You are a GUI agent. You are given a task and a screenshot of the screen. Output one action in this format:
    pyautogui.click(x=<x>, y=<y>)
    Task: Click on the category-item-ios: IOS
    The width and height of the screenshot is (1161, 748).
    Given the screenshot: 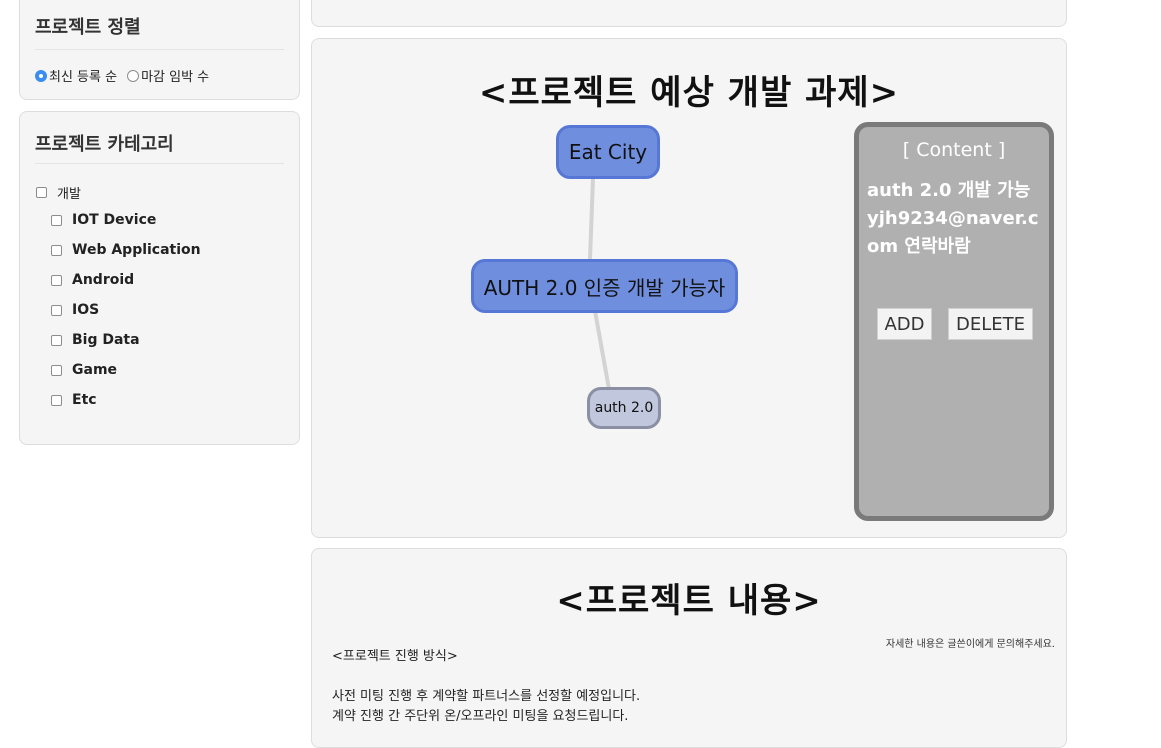 What is the action you would take?
    pyautogui.click(x=75, y=310)
    